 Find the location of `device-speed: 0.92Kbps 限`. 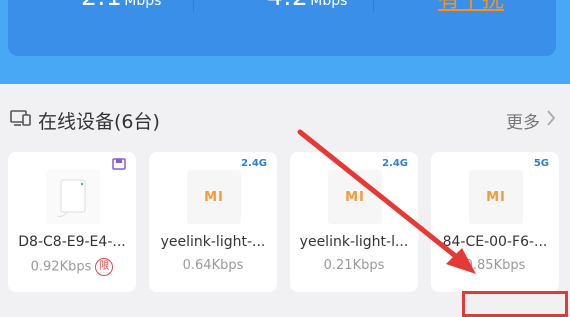

device-speed: 0.92Kbps 限 is located at coordinates (72, 267).